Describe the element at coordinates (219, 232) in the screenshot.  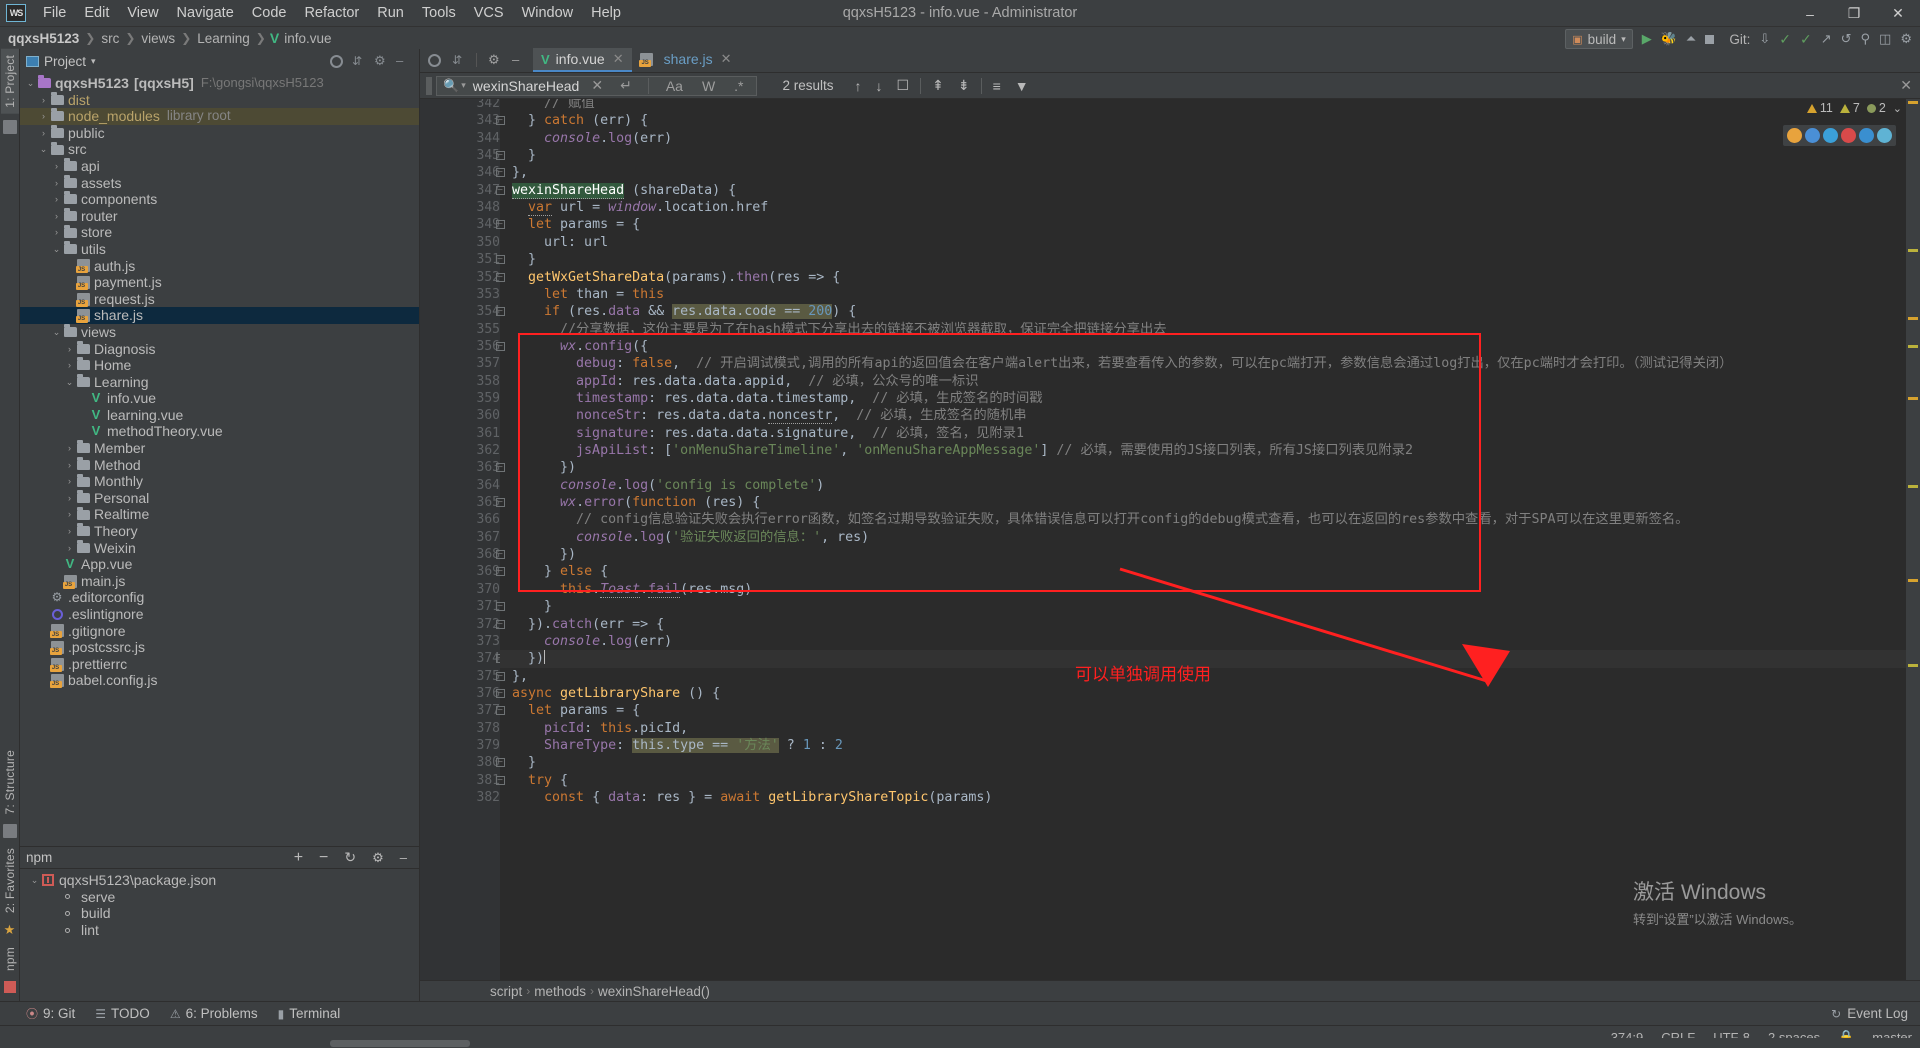
I see `tree-node-store: › store` at that location.